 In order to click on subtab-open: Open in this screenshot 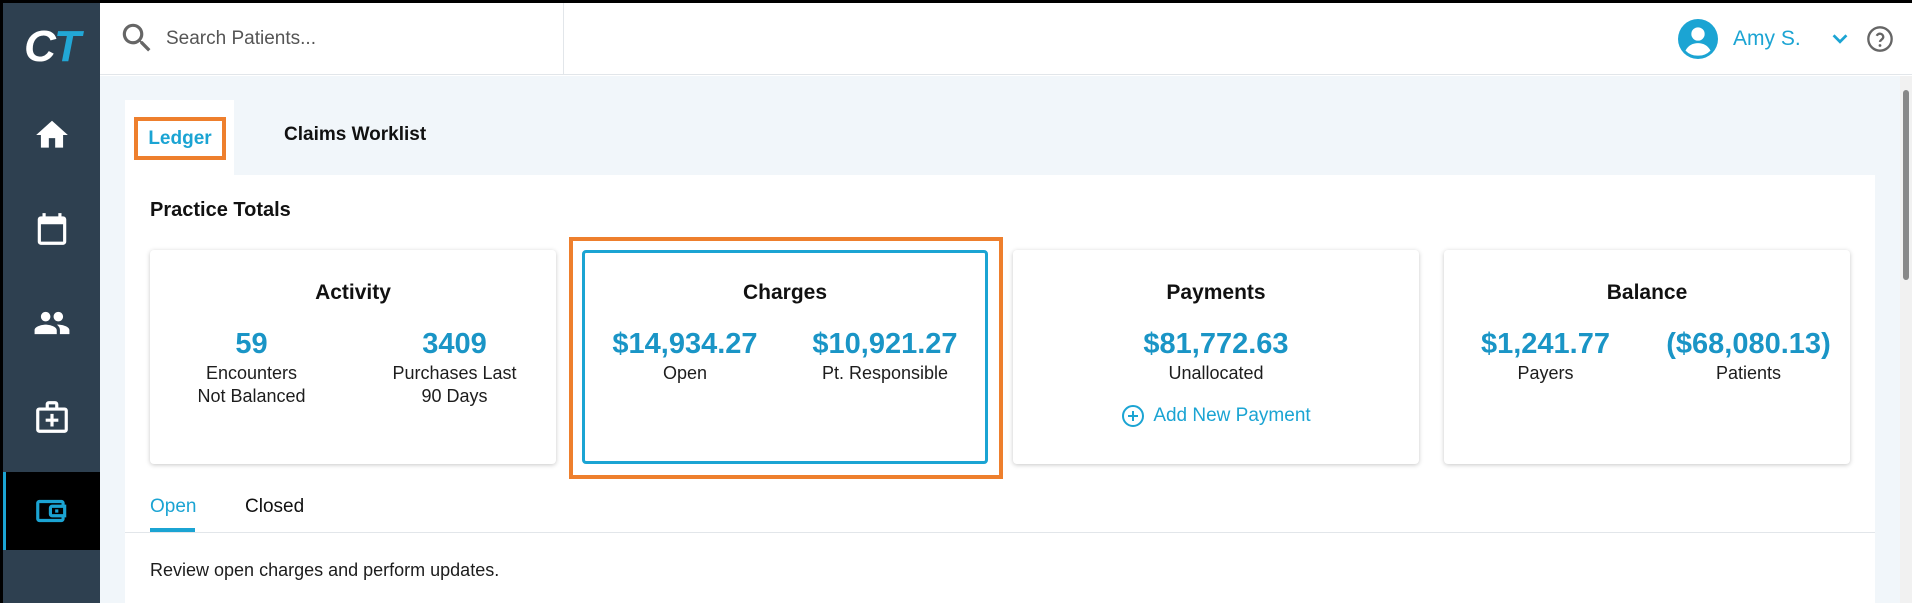, I will do `click(173, 507)`.